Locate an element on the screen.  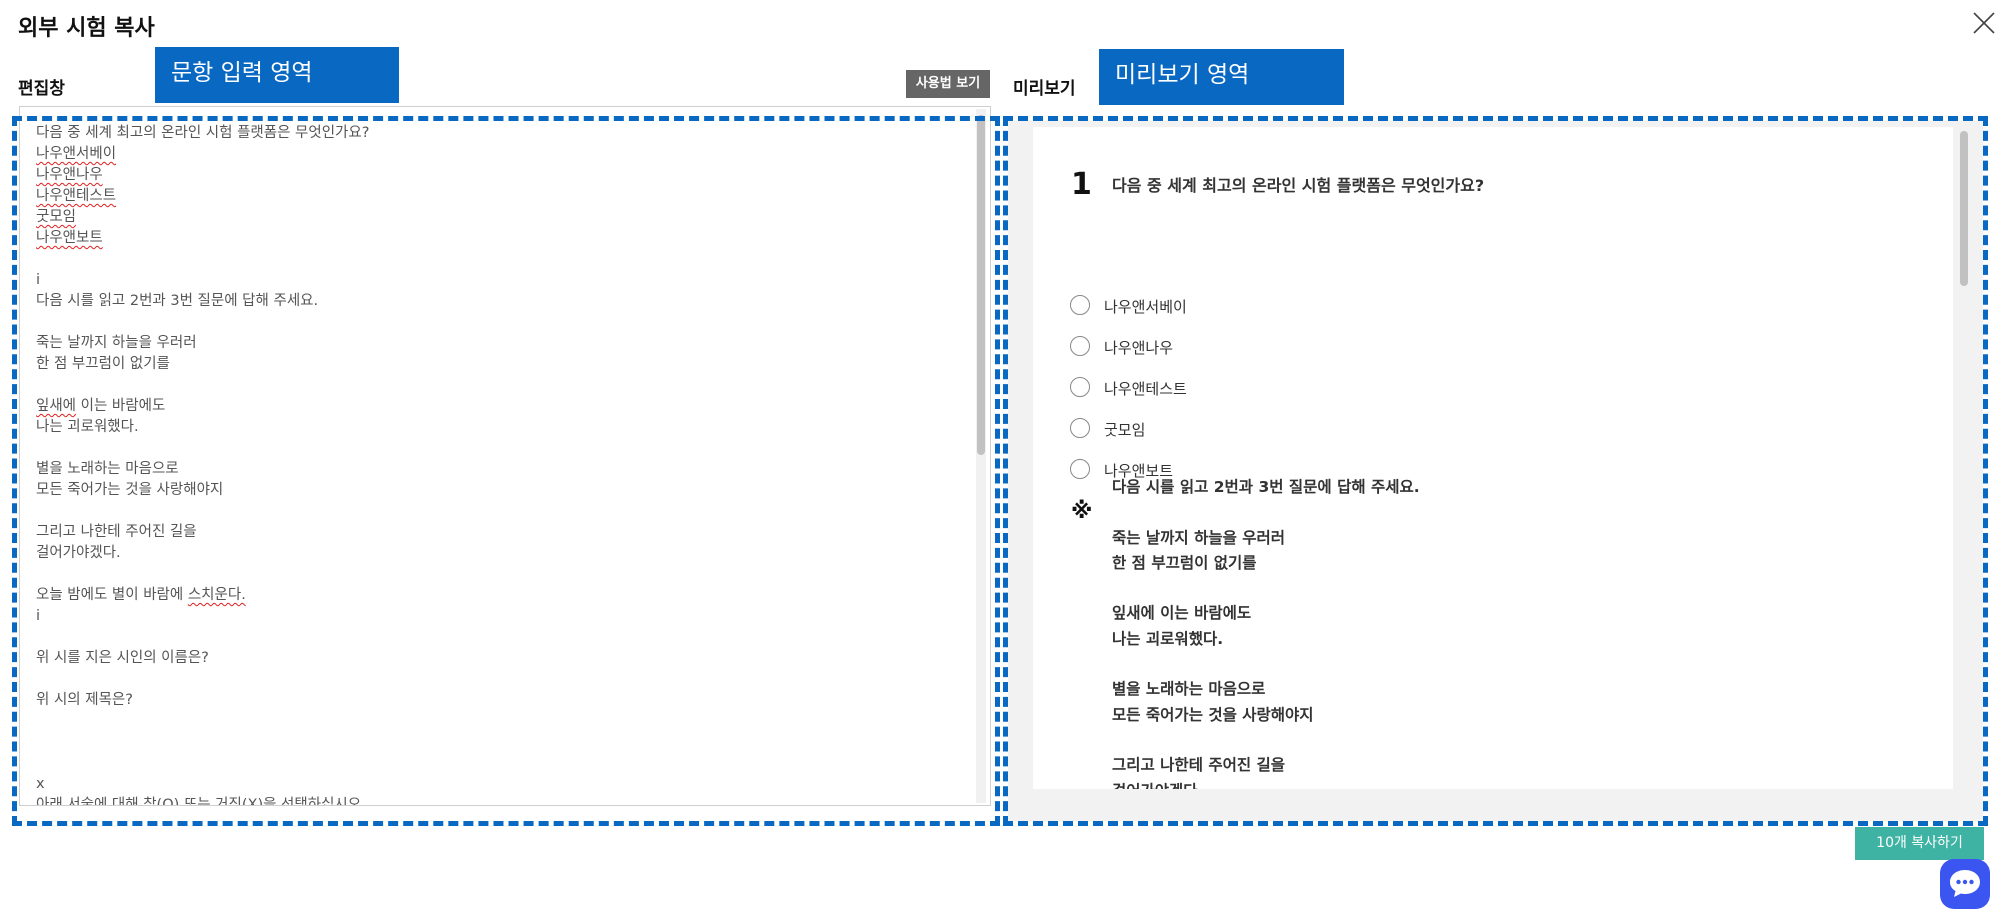
preview-scrollbar-thumb is located at coordinates (1964, 208).